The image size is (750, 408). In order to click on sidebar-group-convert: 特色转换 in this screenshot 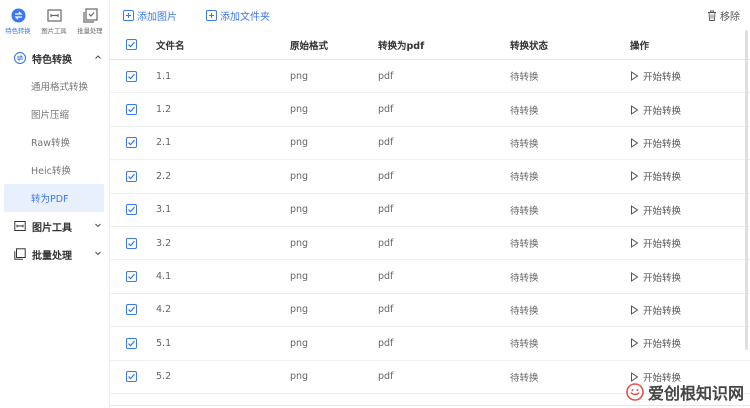, I will do `click(55, 58)`.